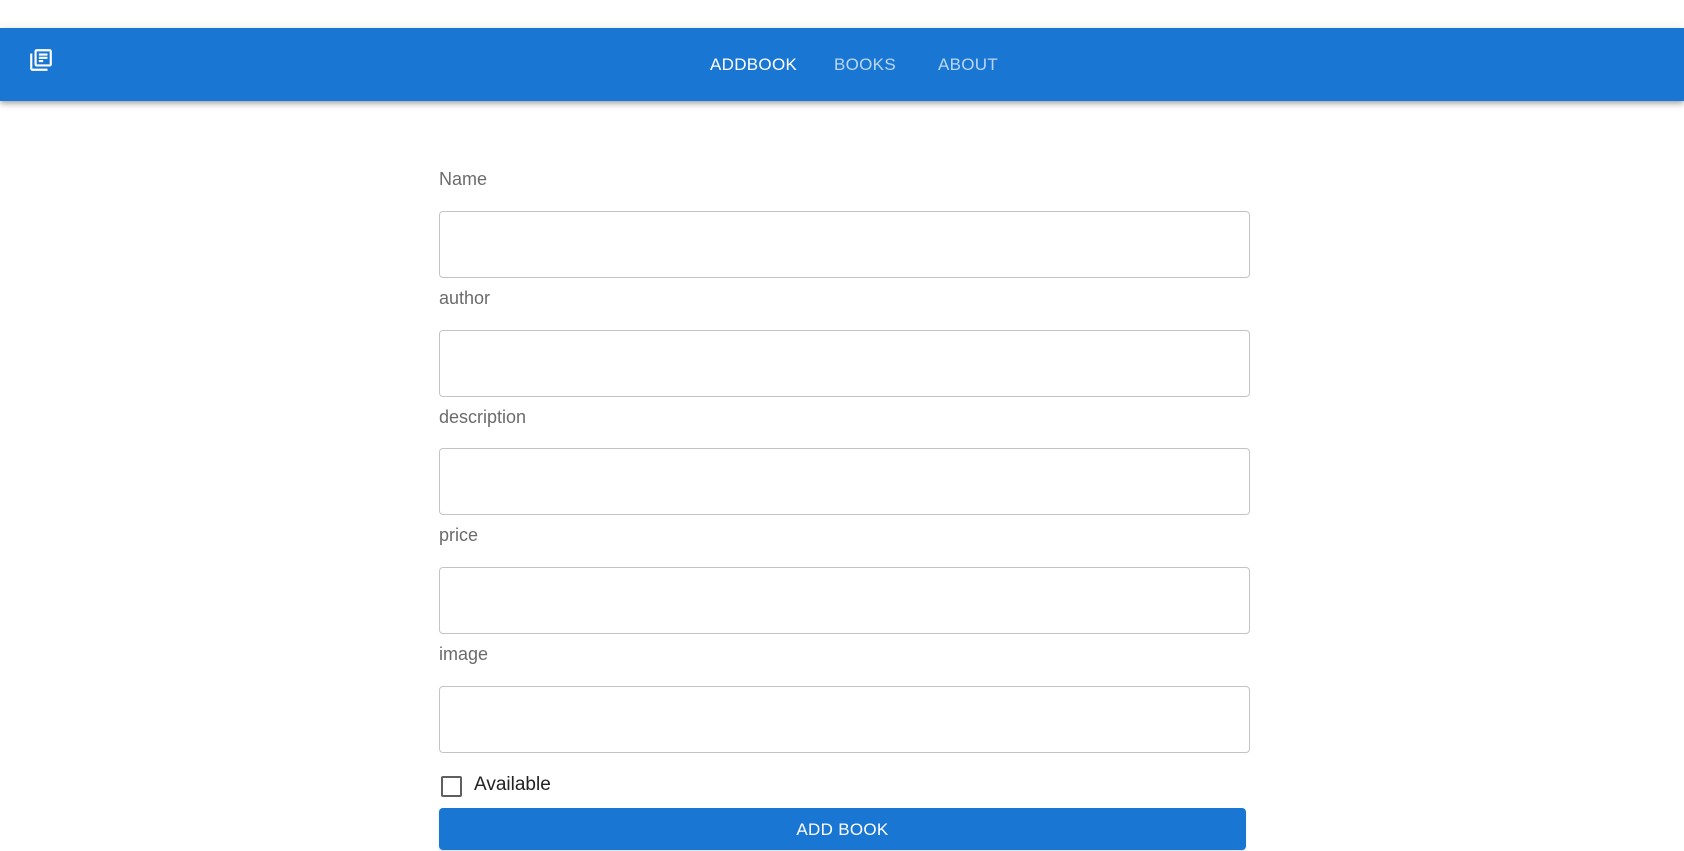  I want to click on author-input, so click(844, 363).